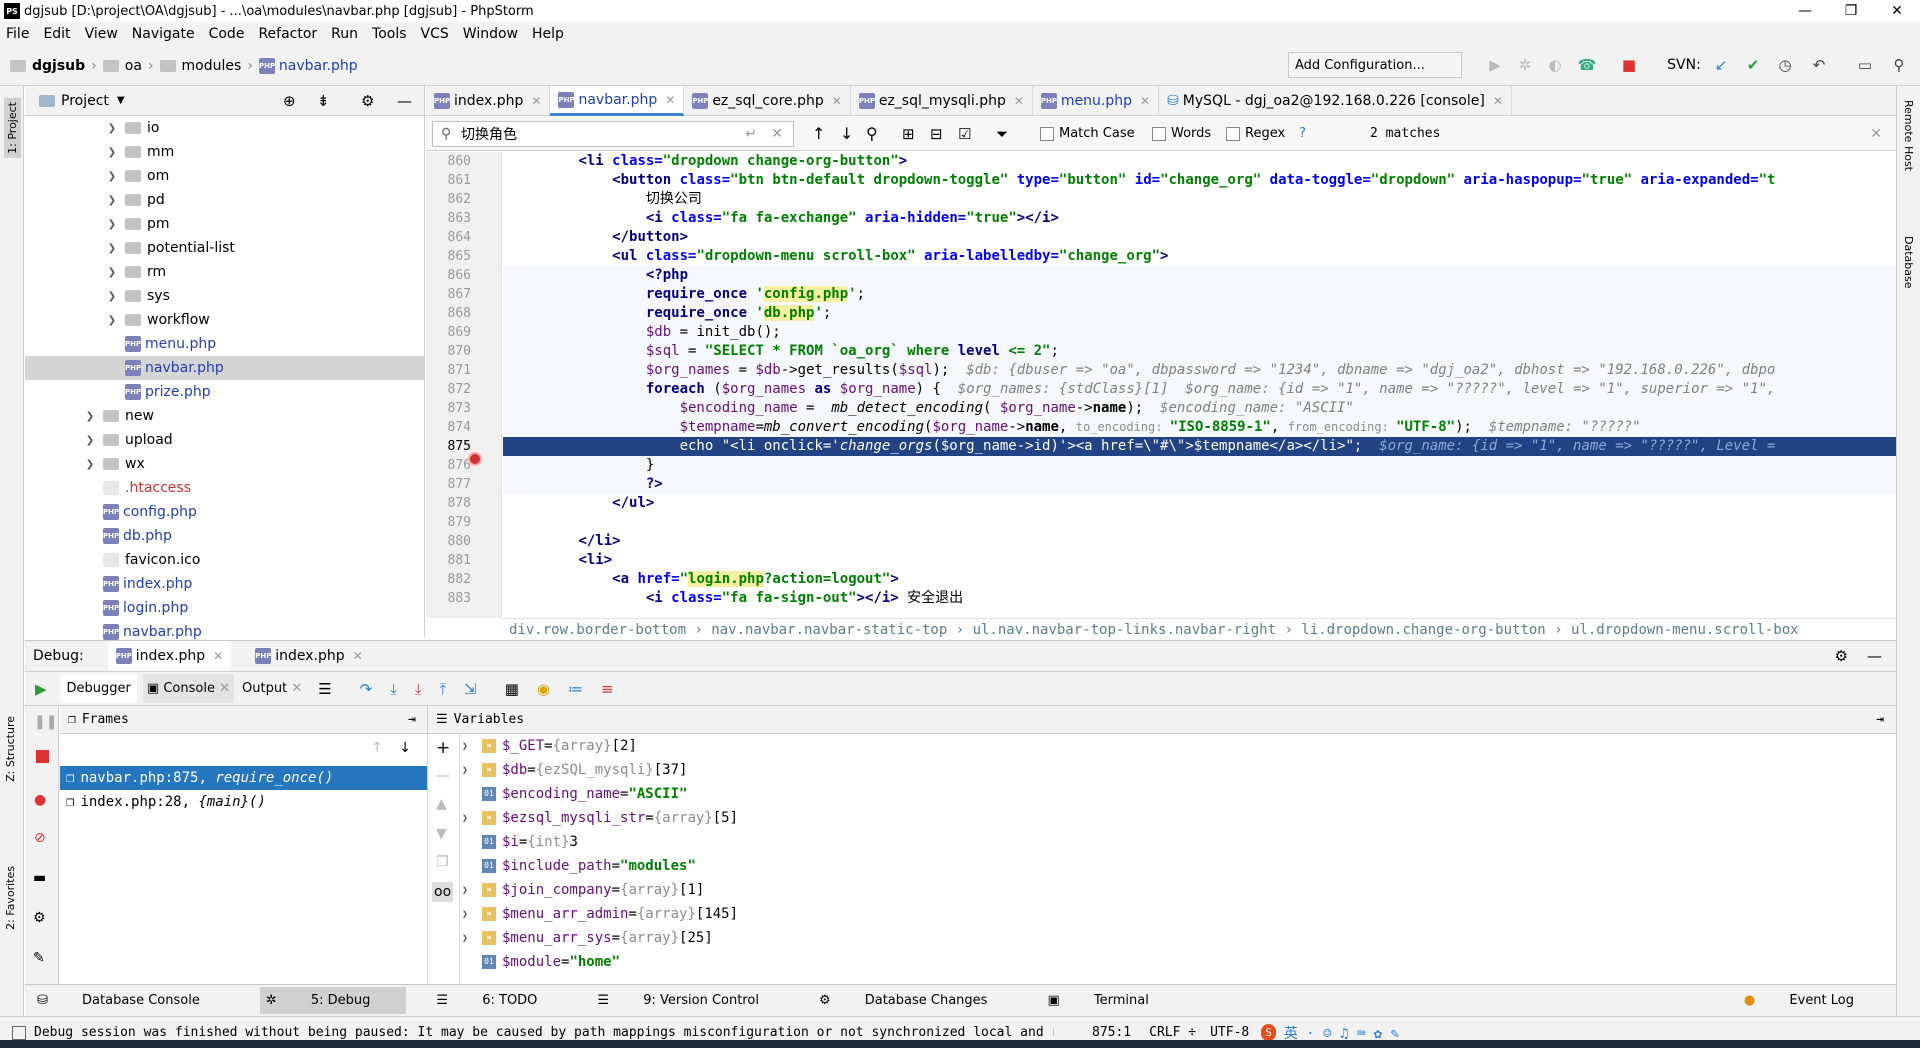 Image resolution: width=1920 pixels, height=1048 pixels. Describe the element at coordinates (908, 134) in the screenshot. I see `add-occurrence-icon: ⊞` at that location.